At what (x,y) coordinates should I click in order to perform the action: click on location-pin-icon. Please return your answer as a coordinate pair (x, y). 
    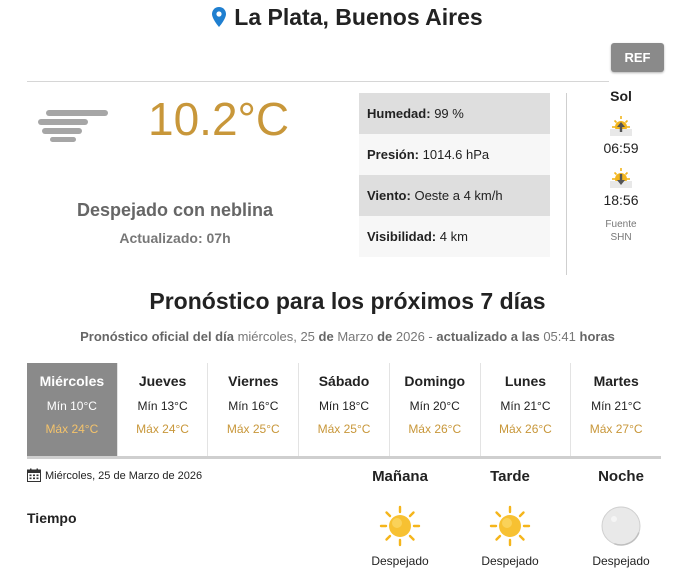
    Looking at the image, I should click on (219, 17).